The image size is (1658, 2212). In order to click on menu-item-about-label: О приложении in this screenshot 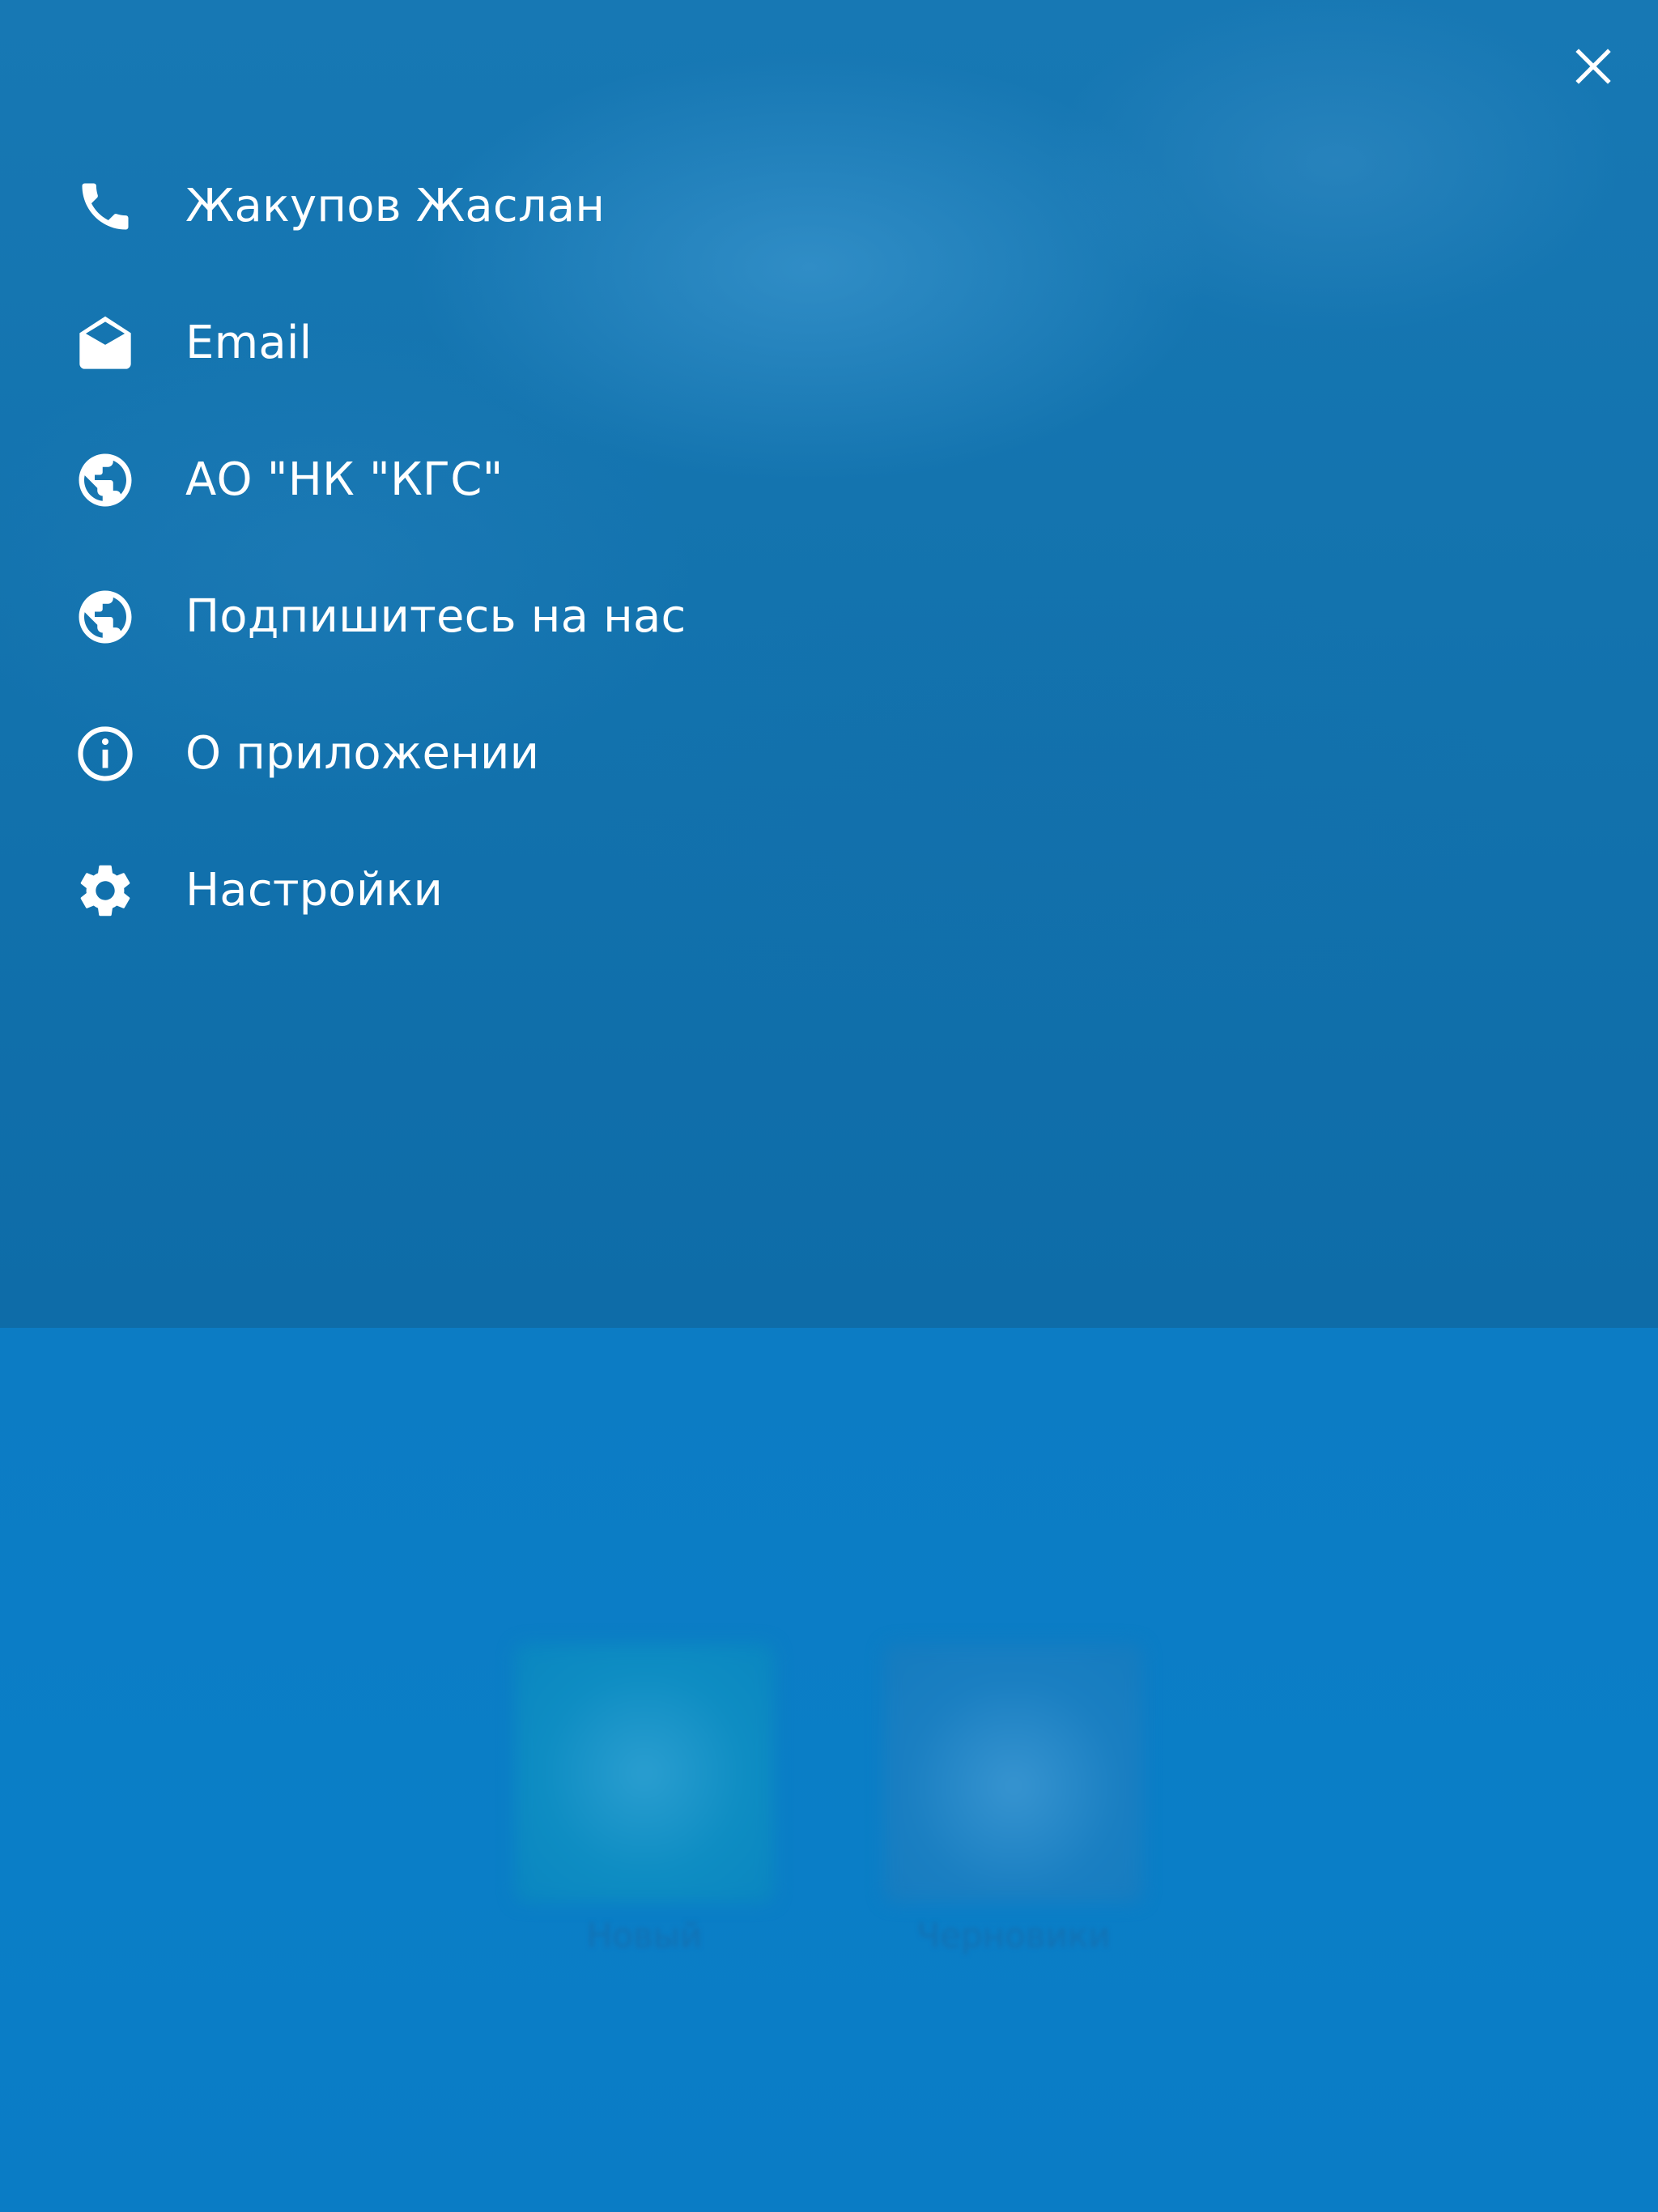, I will do `click(362, 753)`.